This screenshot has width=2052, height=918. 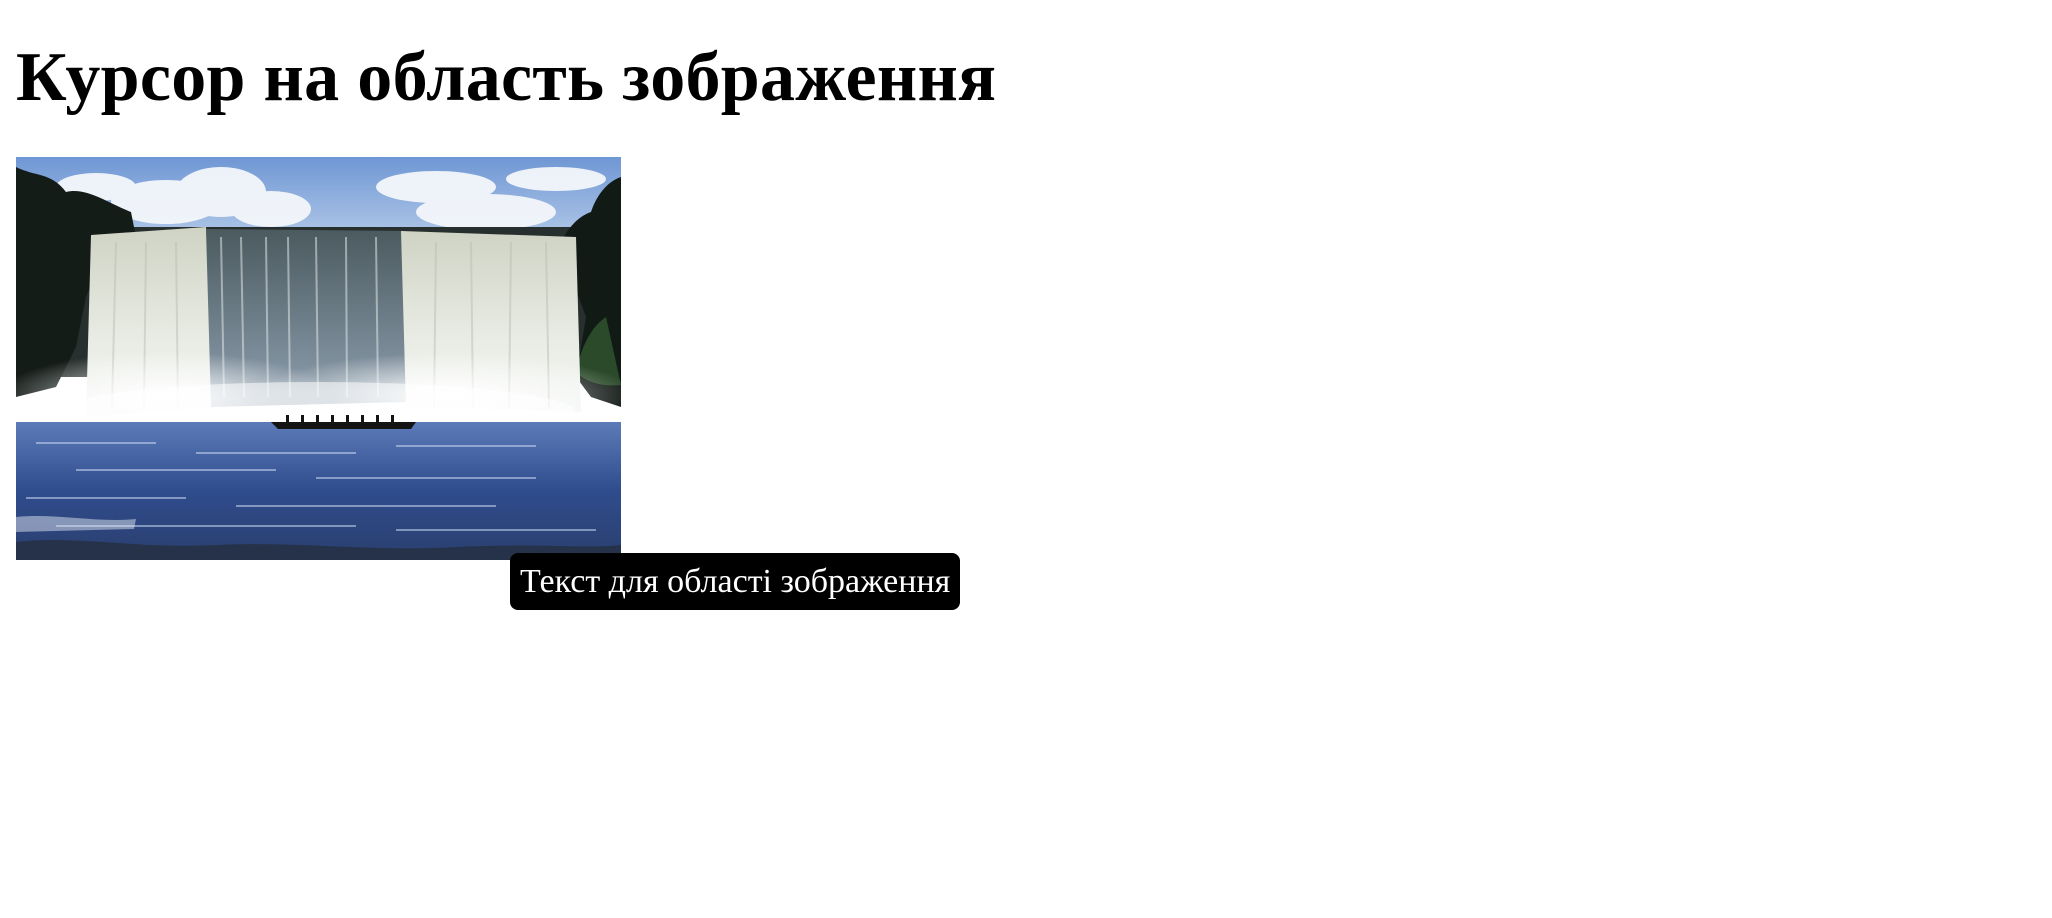 I want to click on image-area-tooltip: Текст для області зображення, so click(x=735, y=581).